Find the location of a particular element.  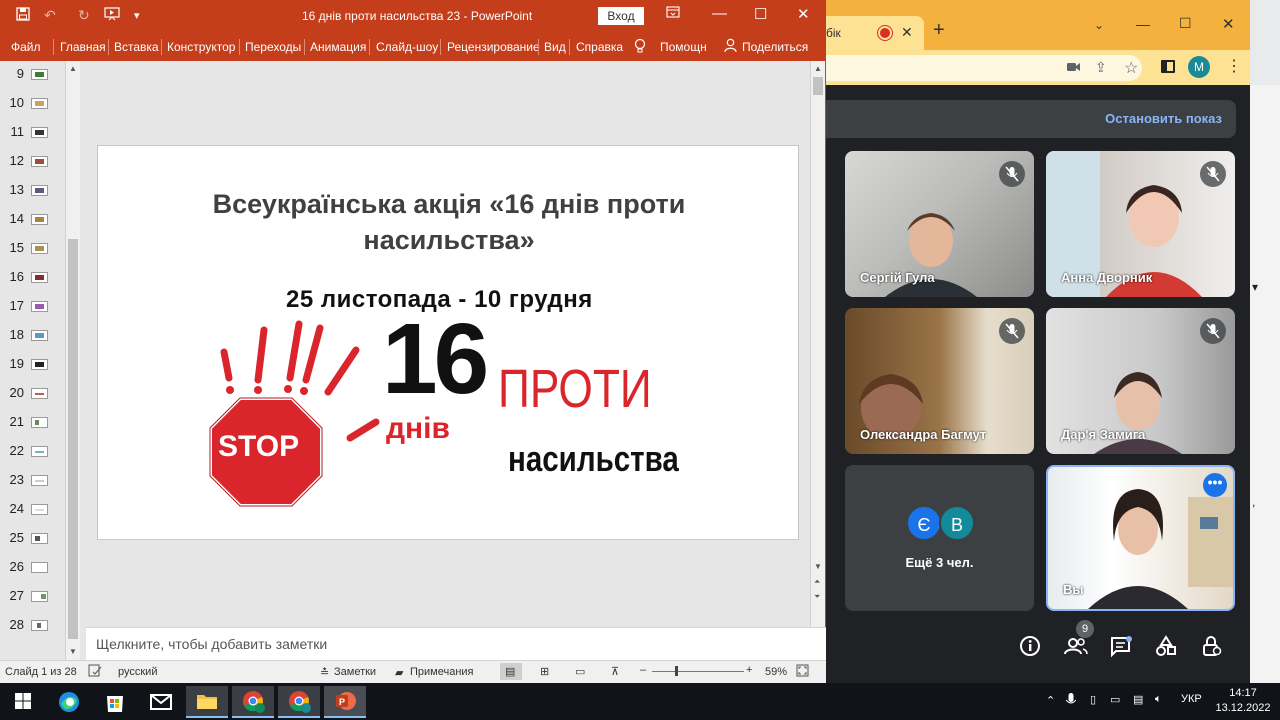

language-indicator: русский is located at coordinates (137, 672).